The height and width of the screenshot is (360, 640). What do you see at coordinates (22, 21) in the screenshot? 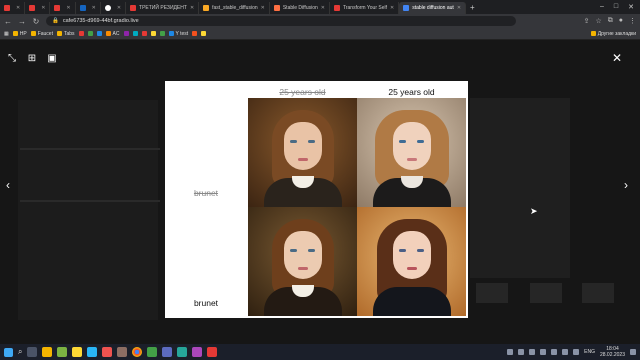
I see `forward-icon: →` at bounding box center [22, 21].